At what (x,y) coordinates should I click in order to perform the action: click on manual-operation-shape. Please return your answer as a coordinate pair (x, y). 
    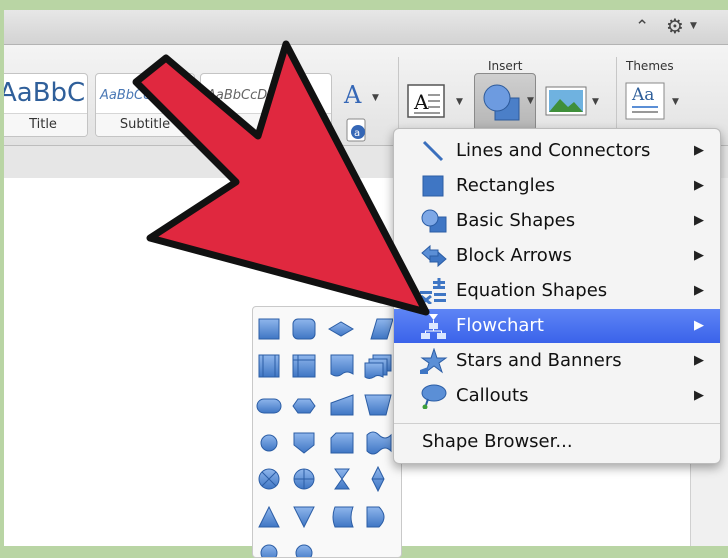
    Looking at the image, I should click on (378, 405).